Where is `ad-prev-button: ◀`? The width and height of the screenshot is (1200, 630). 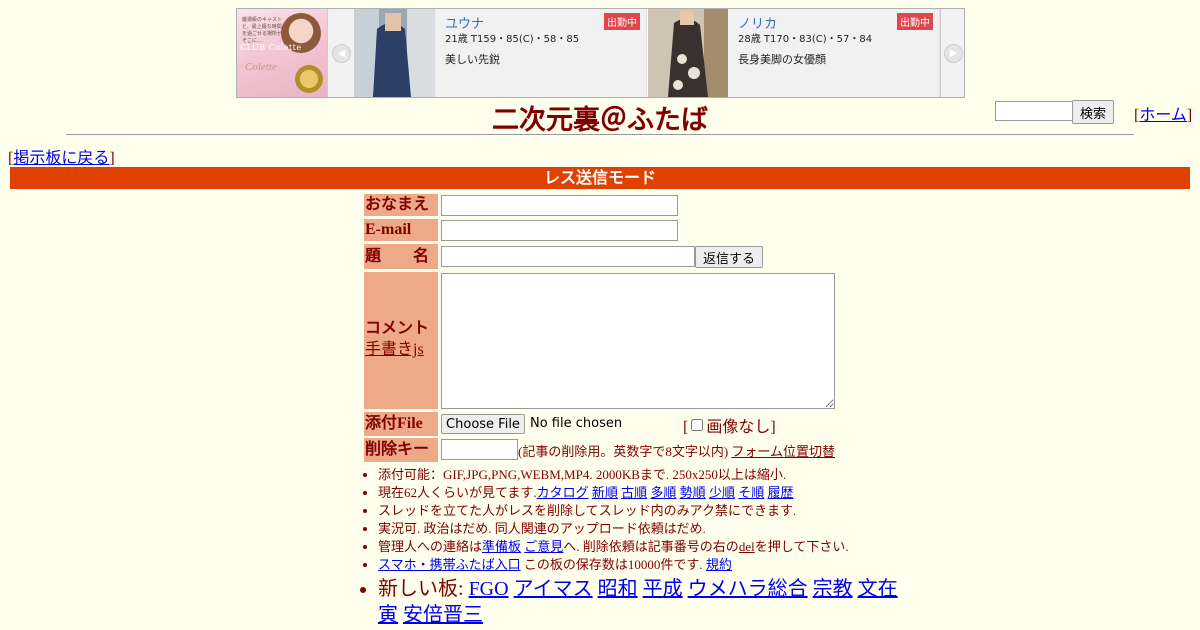
ad-prev-button: ◀ is located at coordinates (341, 53).